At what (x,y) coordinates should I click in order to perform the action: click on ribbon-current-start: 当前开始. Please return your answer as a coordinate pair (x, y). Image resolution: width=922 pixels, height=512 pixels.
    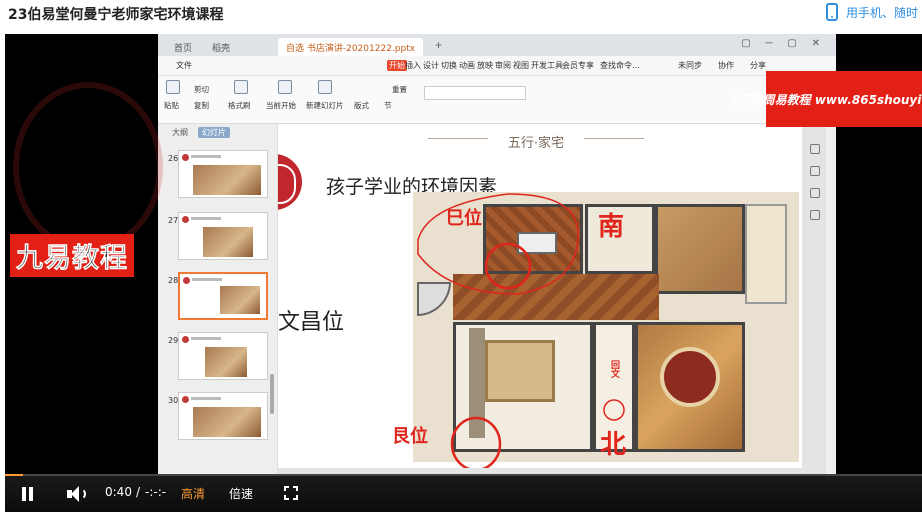
    Looking at the image, I should click on (281, 105).